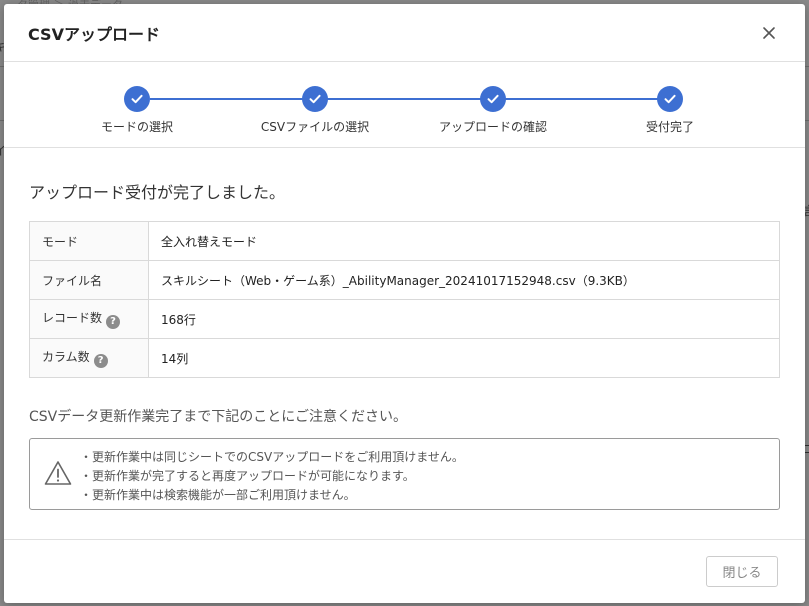 The image size is (809, 606). I want to click on row-key: レコード数?, so click(89, 319).